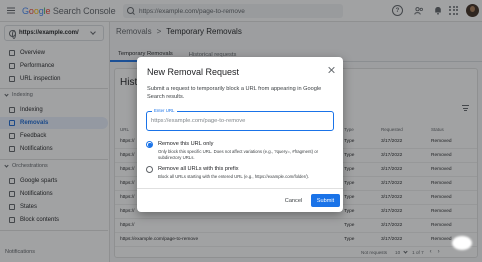  Describe the element at coordinates (331, 70) in the screenshot. I see `close-icon` at that location.